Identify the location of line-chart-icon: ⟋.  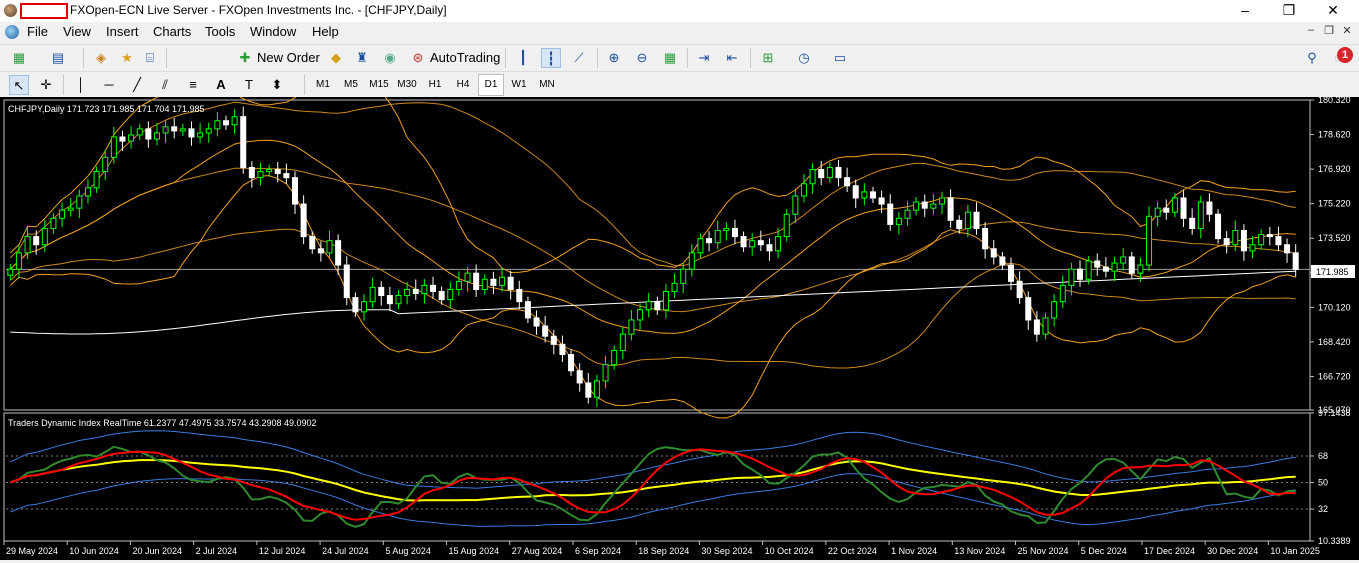
(579, 58).